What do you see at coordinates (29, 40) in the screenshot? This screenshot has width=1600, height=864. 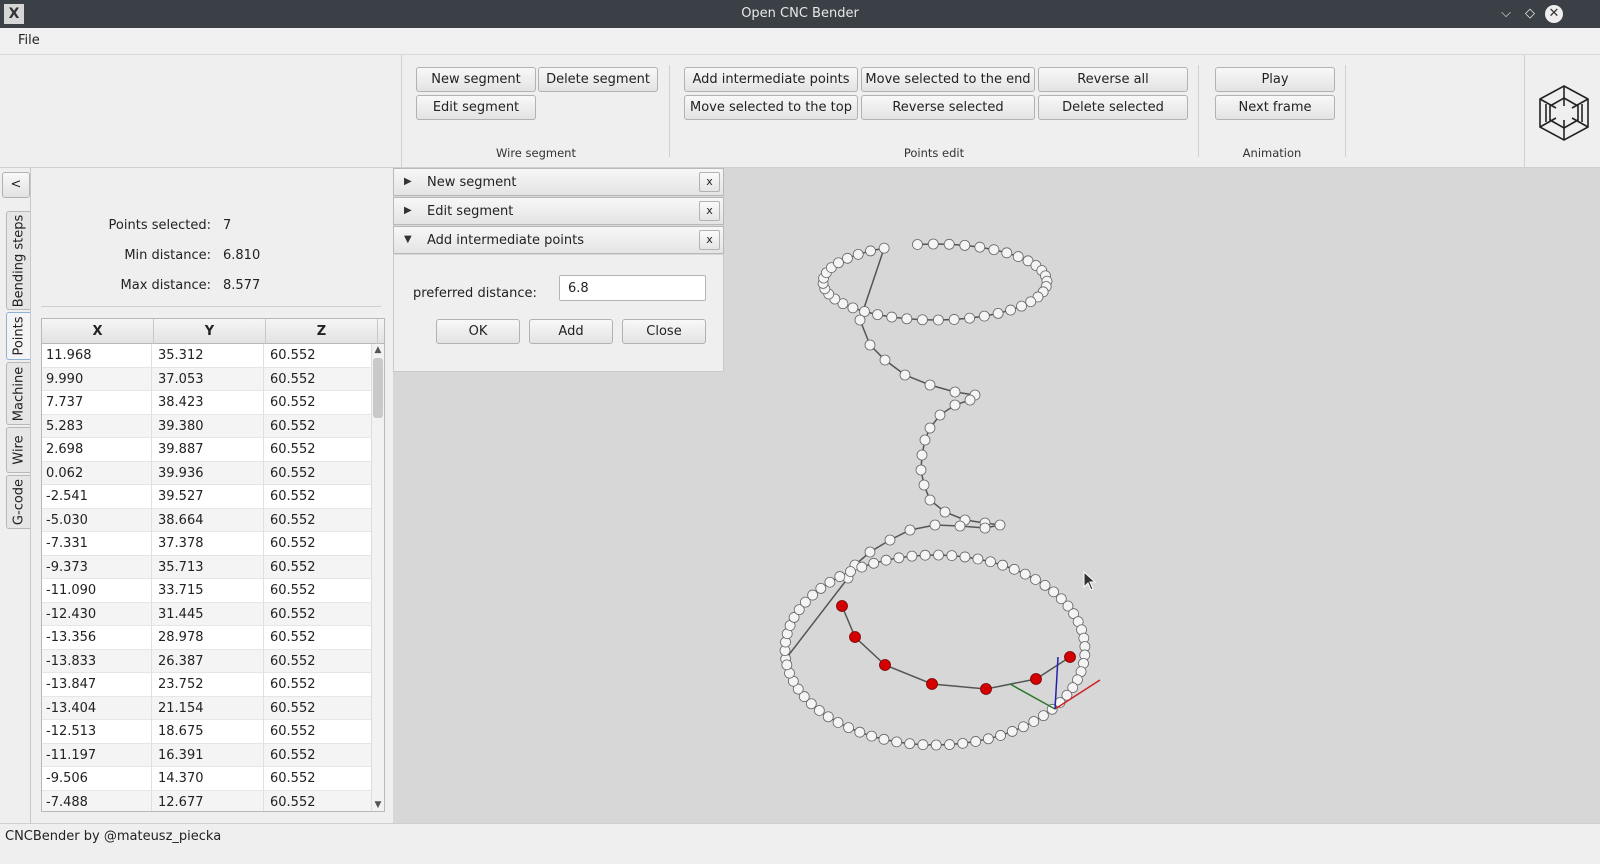 I see `menu-file: File` at bounding box center [29, 40].